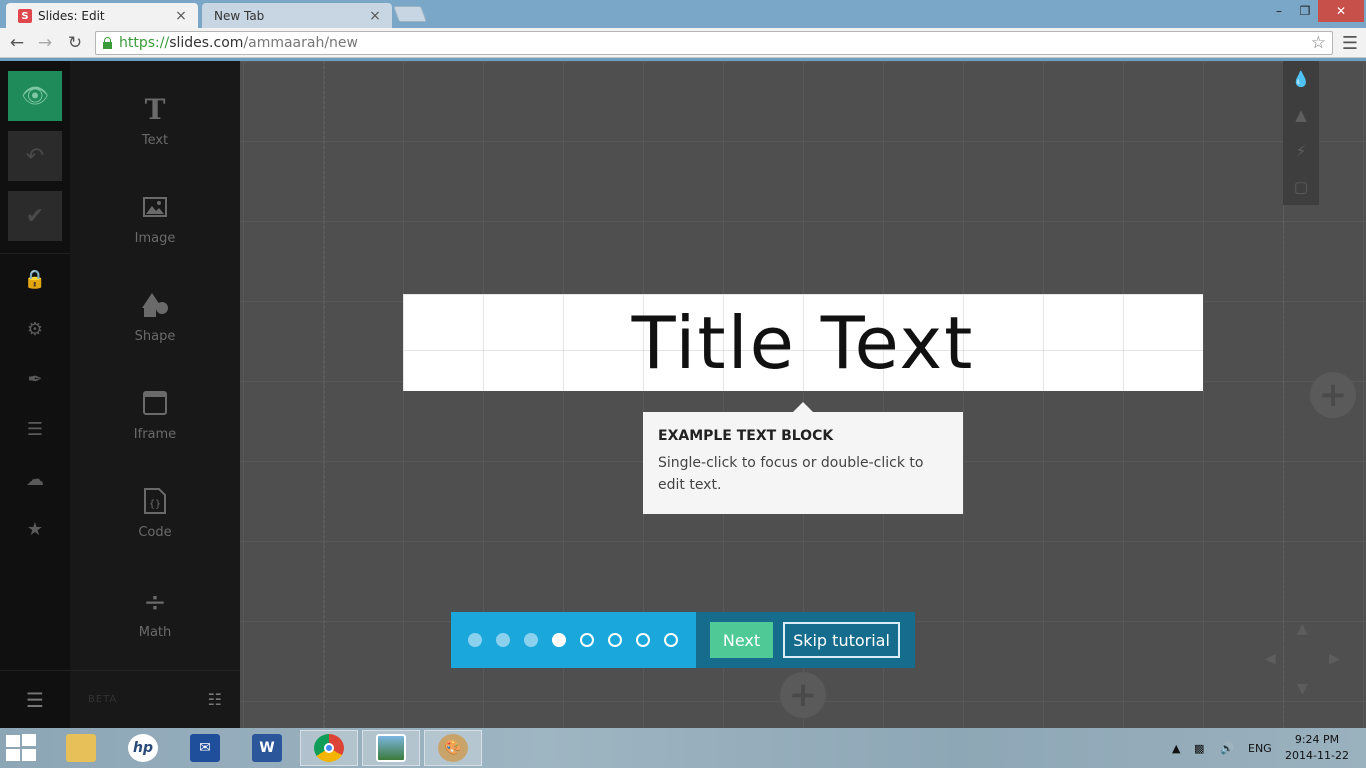 The image size is (1366, 768). What do you see at coordinates (71, 16) in the screenshot?
I see `tab-label: Slides: Edit` at bounding box center [71, 16].